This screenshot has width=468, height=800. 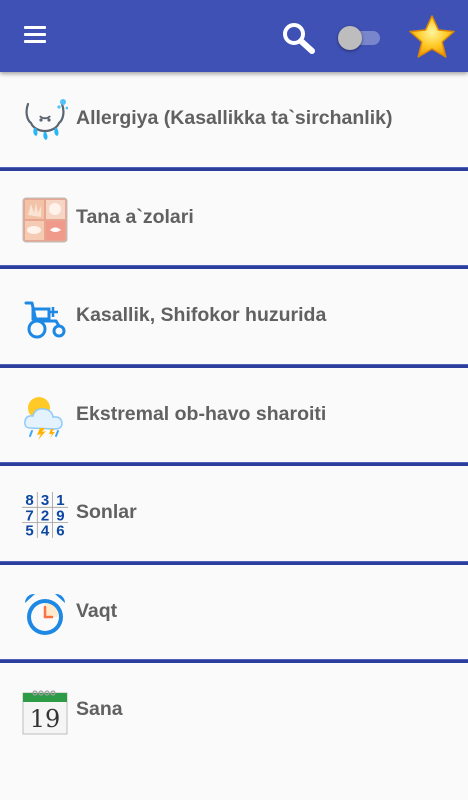 What do you see at coordinates (234, 118) in the screenshot?
I see `list-item-label: Allergiya (Kasallikka ta`sirchanlik)` at bounding box center [234, 118].